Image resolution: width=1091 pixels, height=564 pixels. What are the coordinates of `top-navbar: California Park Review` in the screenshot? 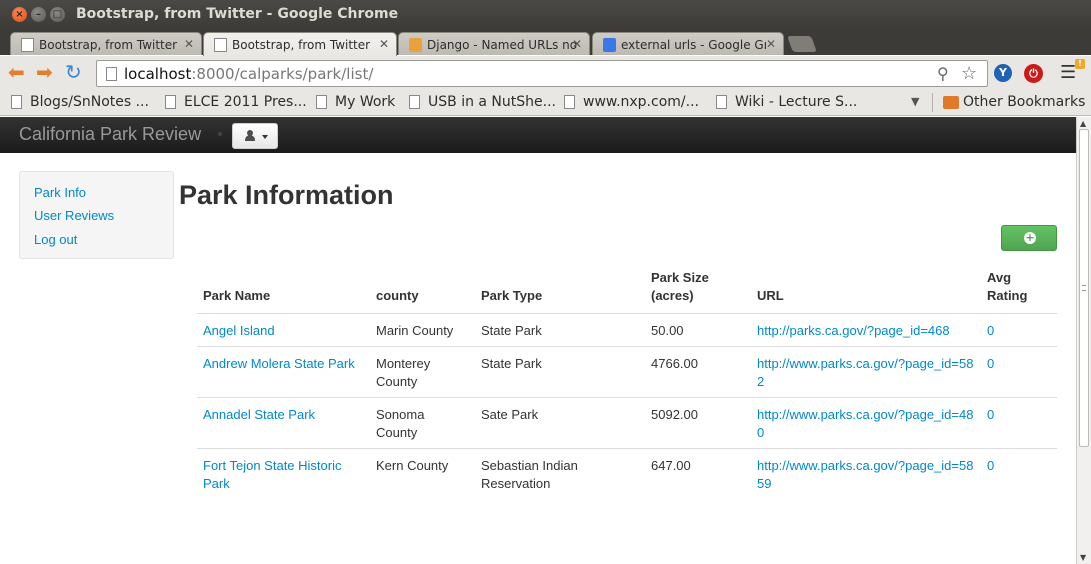 It's located at (538, 135).